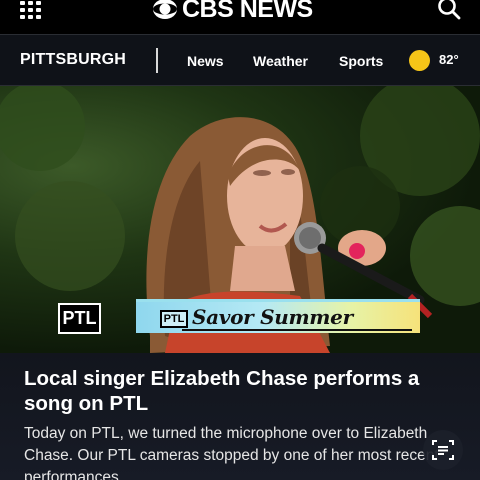 Image resolution: width=480 pixels, height=480 pixels. I want to click on lower-third-swoosh, so click(297, 330).